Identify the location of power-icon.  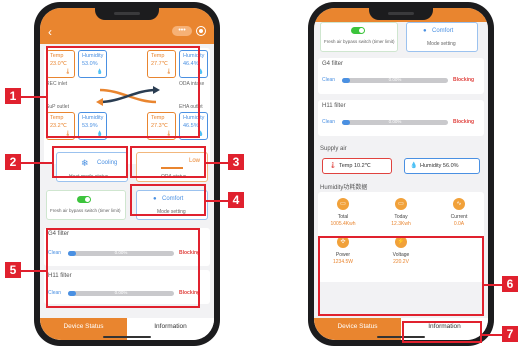
(201, 31).